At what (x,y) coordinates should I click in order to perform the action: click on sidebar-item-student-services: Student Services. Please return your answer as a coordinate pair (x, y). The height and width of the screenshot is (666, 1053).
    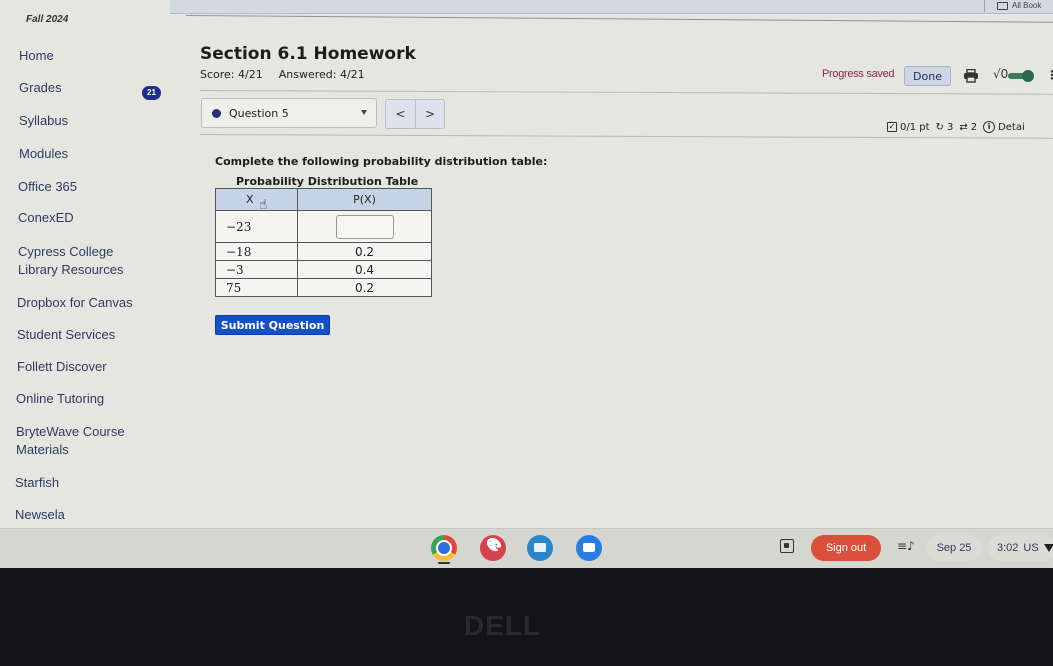
    Looking at the image, I should click on (66, 335).